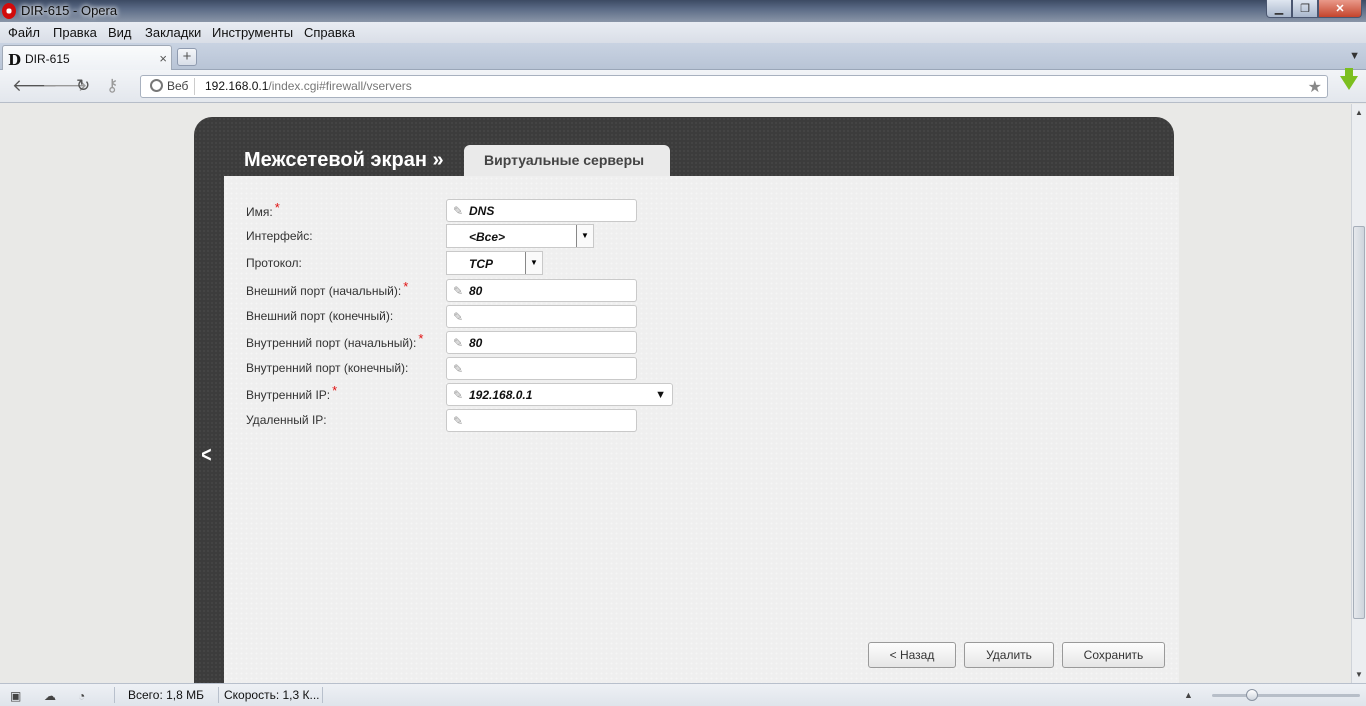 This screenshot has height=706, width=1366. I want to click on int-port-end-field: ✎, so click(541, 368).